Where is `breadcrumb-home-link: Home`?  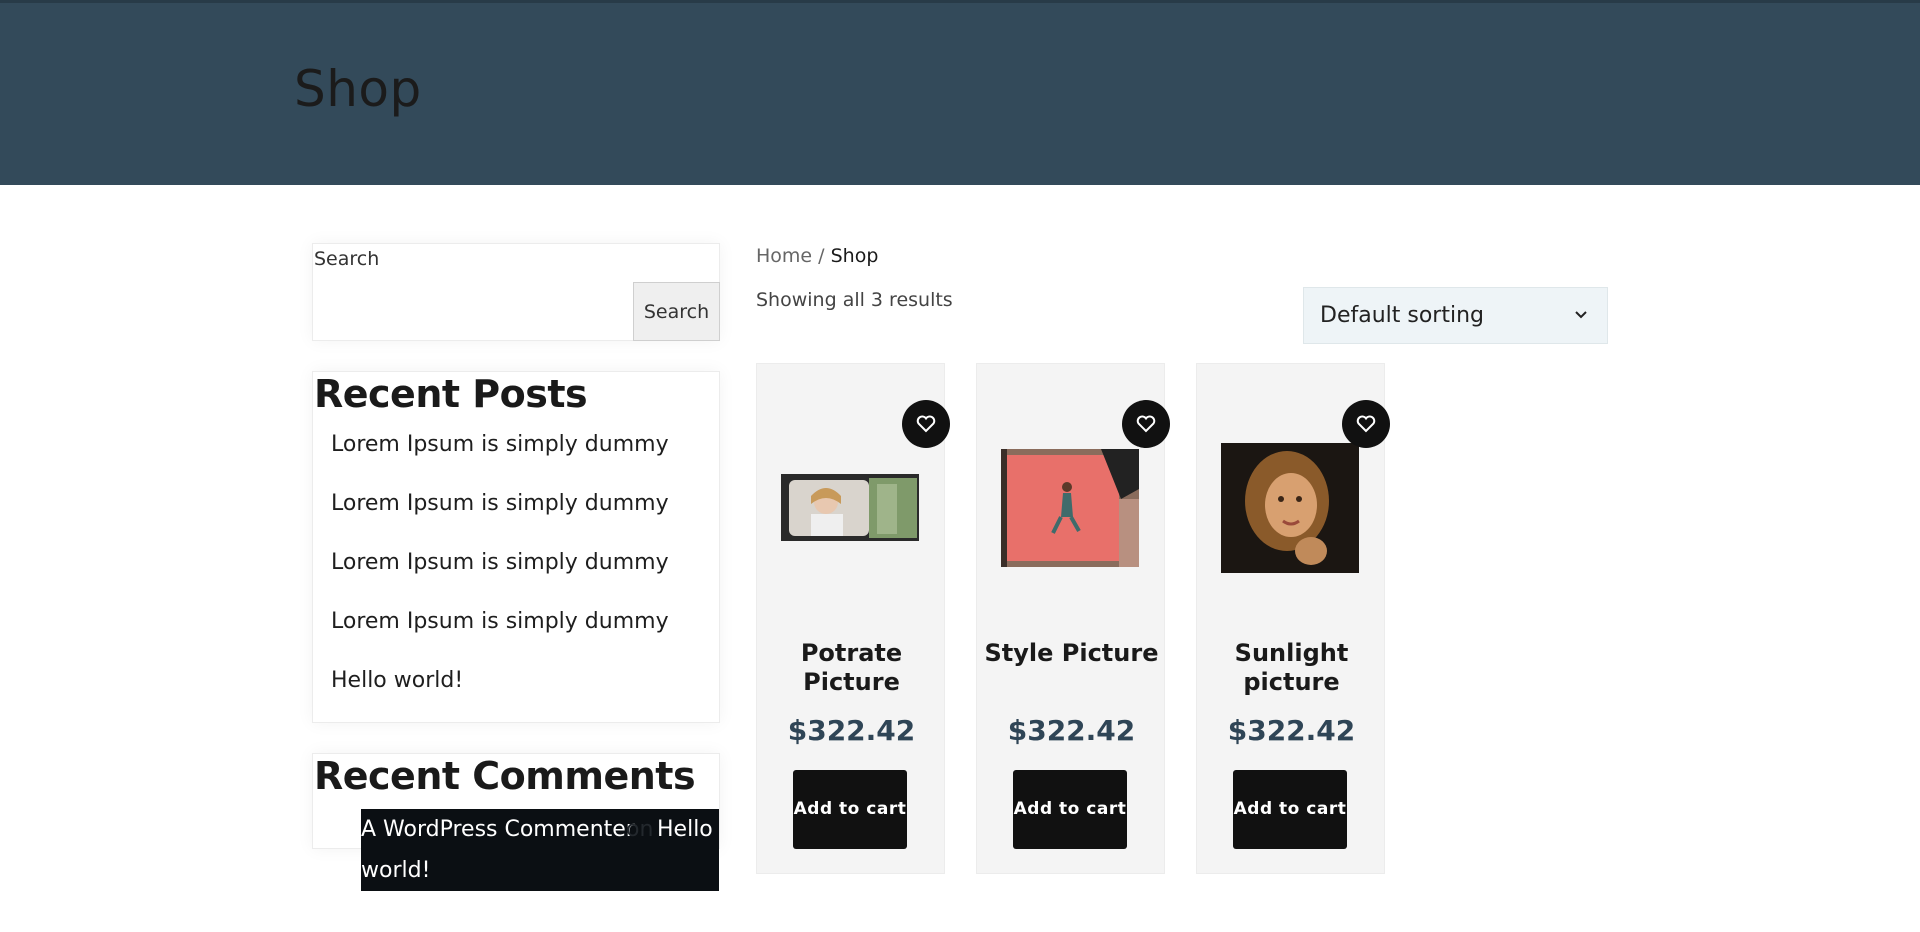
breadcrumb-home-link: Home is located at coordinates (784, 256).